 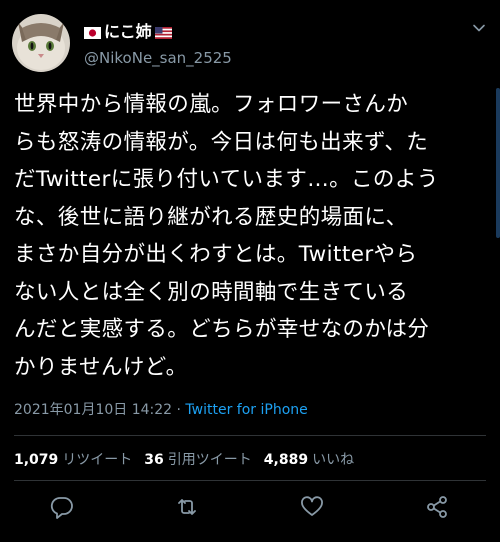 I want to click on retweet-icon, so click(x=187, y=507).